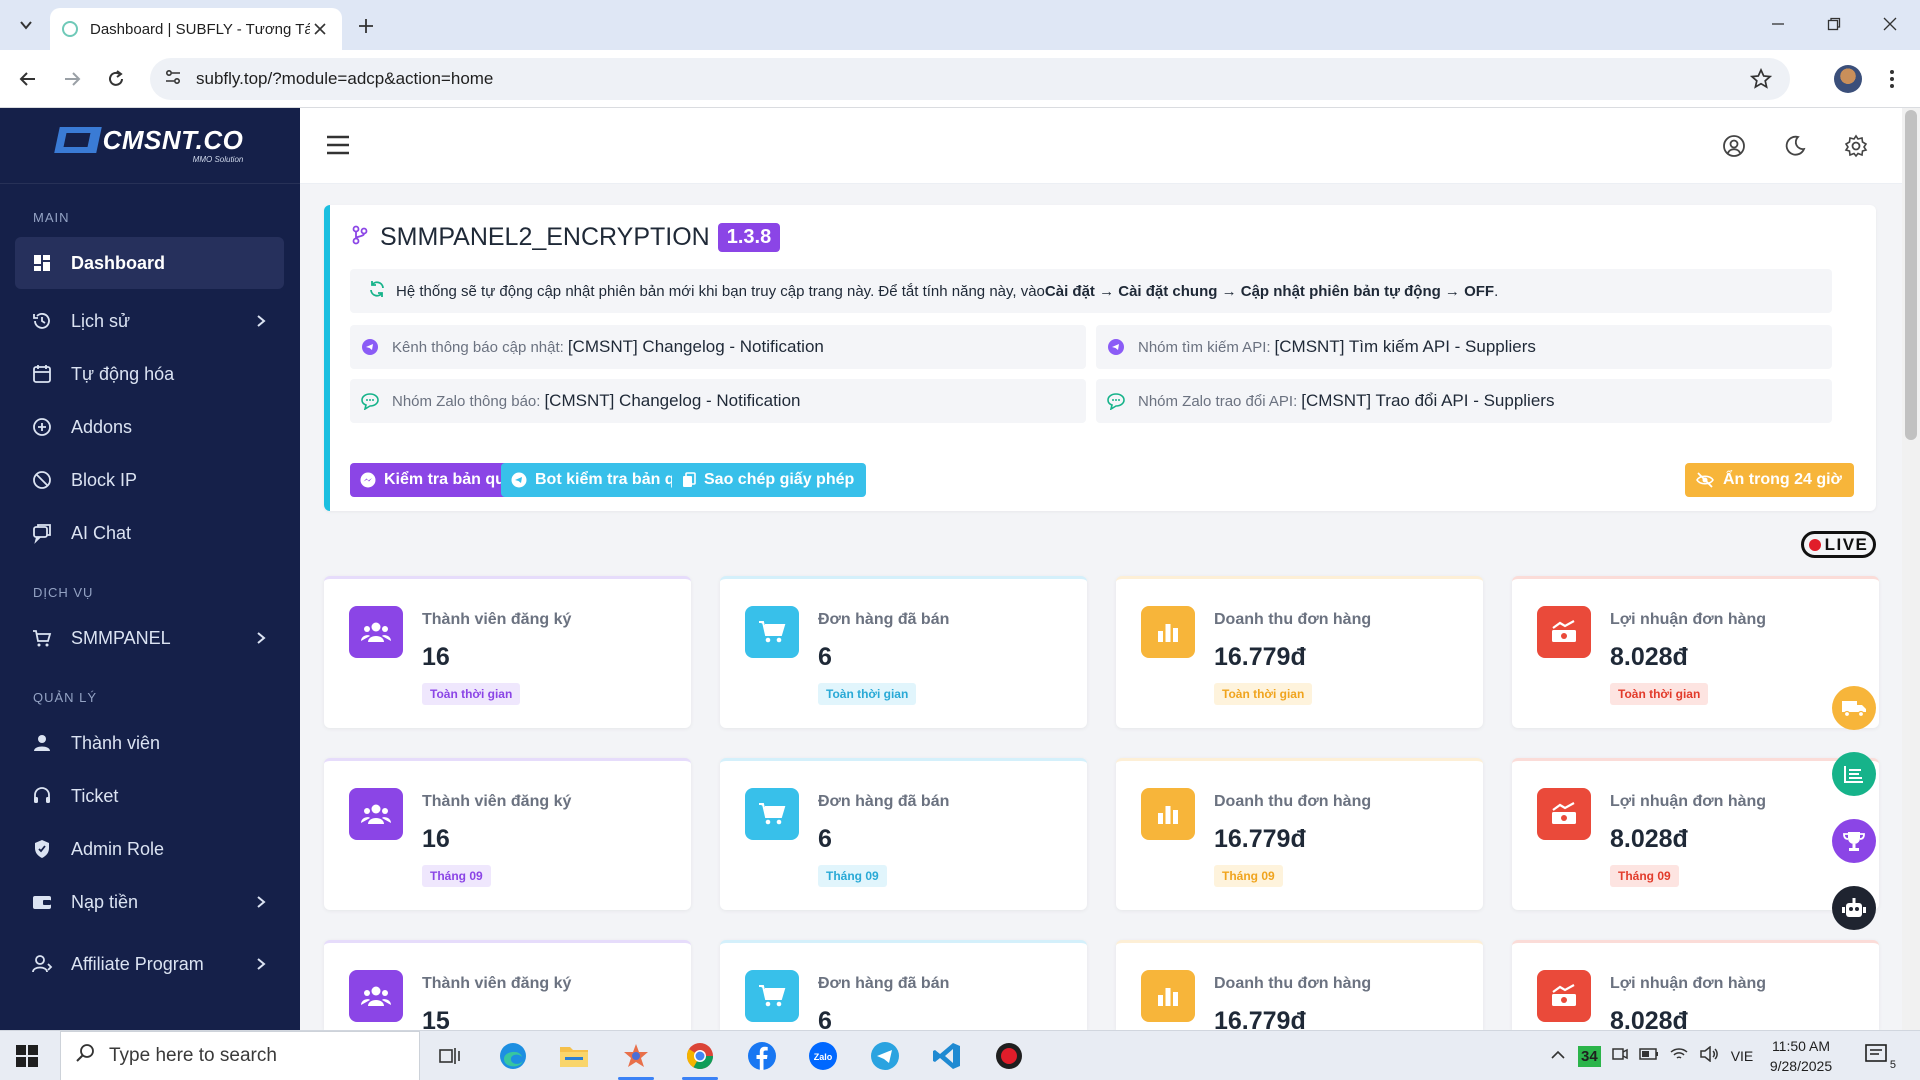 The image size is (1920, 1080). What do you see at coordinates (1558, 1056) in the screenshot?
I see `show-hidden-icons-chevron-up-icon` at bounding box center [1558, 1056].